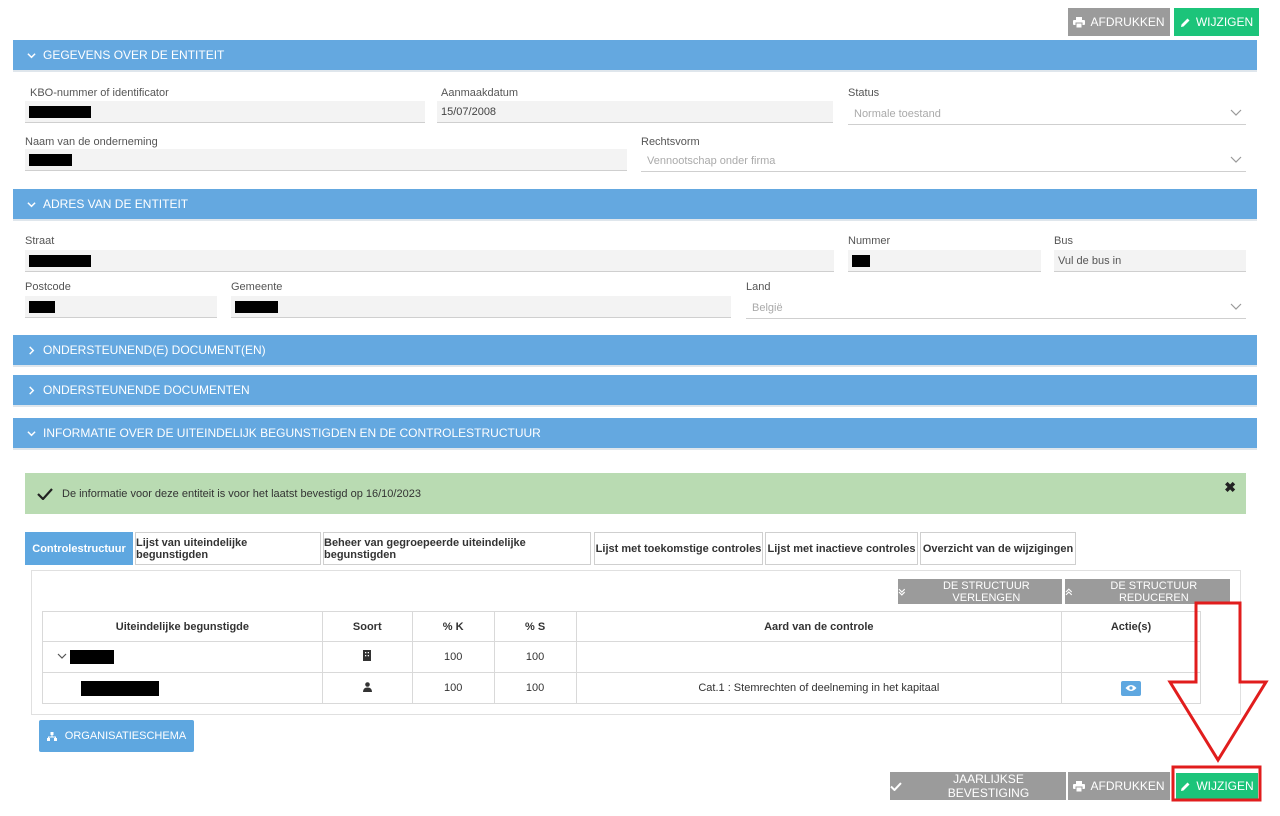  Describe the element at coordinates (481, 307) in the screenshot. I see `municipality-field` at that location.